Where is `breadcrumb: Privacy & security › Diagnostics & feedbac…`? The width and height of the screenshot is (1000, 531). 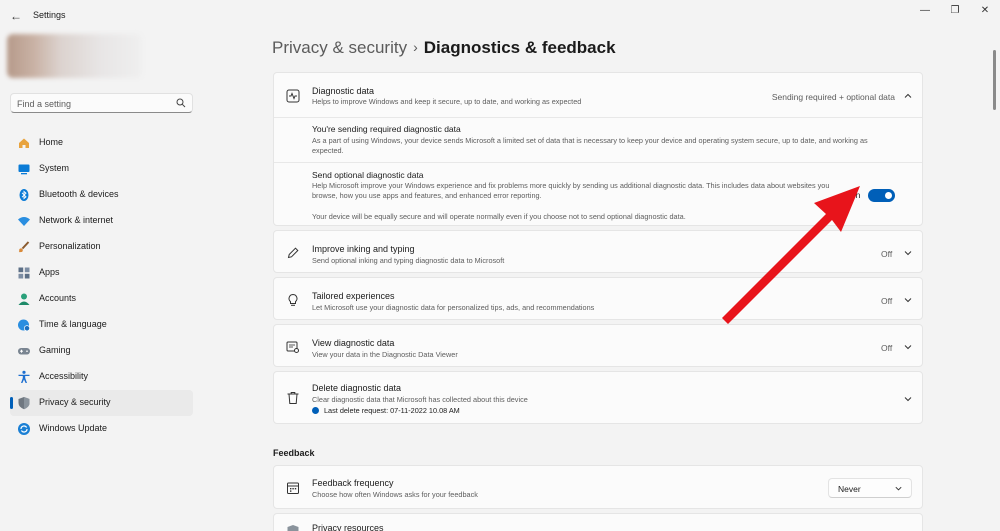 breadcrumb: Privacy & security › Diagnostics & feedbac… is located at coordinates (444, 48).